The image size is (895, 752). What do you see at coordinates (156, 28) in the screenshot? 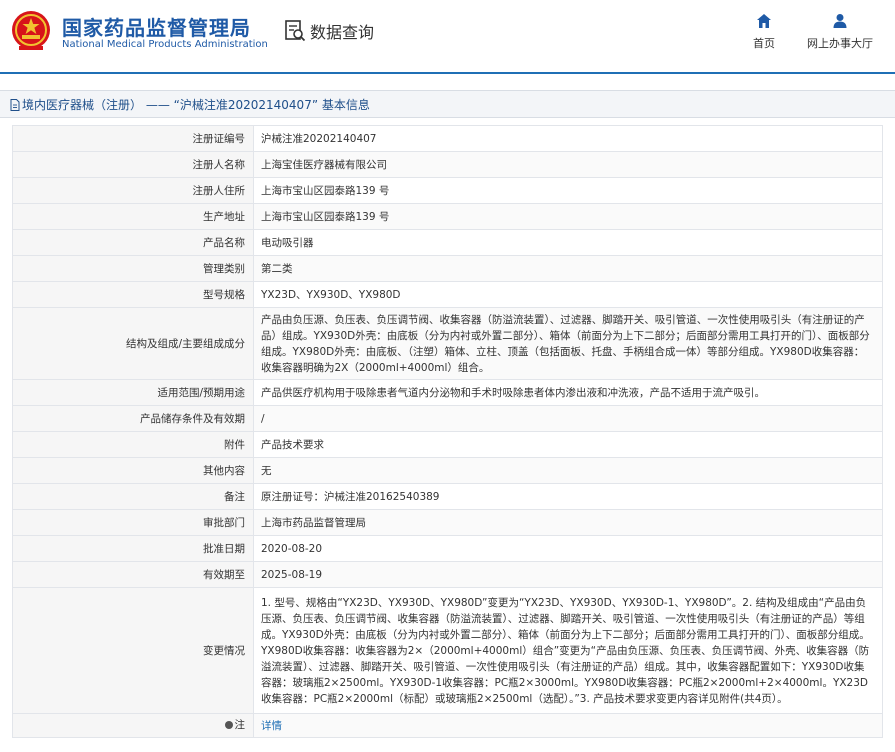
I see `site-title: 国家药品监督管理局` at bounding box center [156, 28].